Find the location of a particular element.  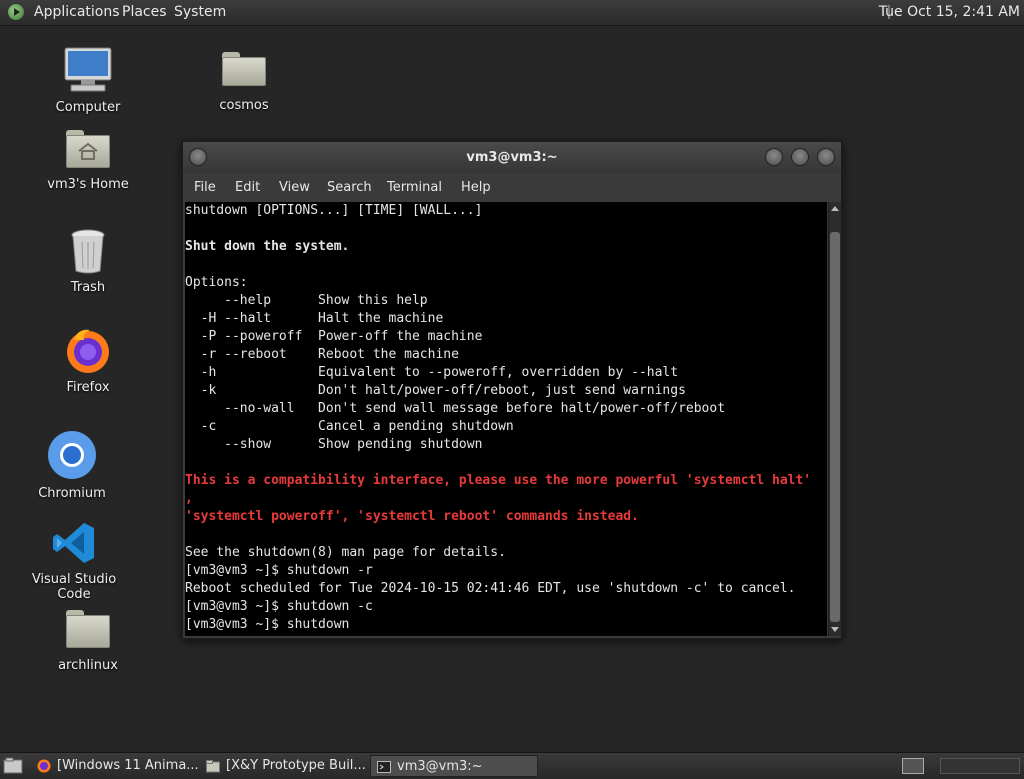

terminal-icon is located at coordinates (384, 767).